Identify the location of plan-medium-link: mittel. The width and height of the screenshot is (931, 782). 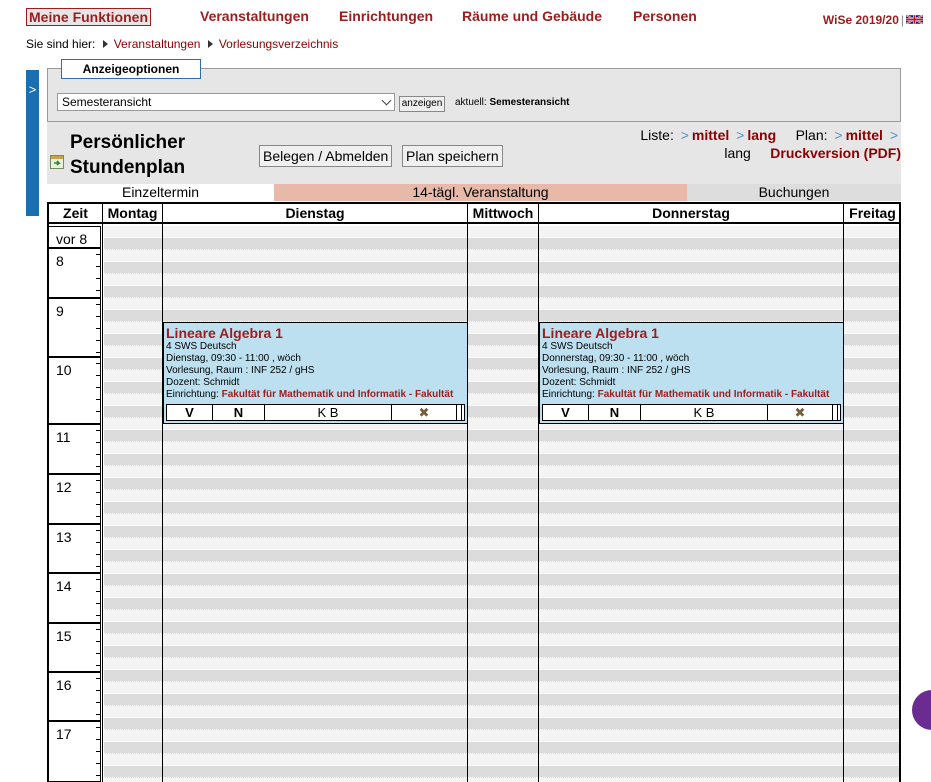
(864, 135).